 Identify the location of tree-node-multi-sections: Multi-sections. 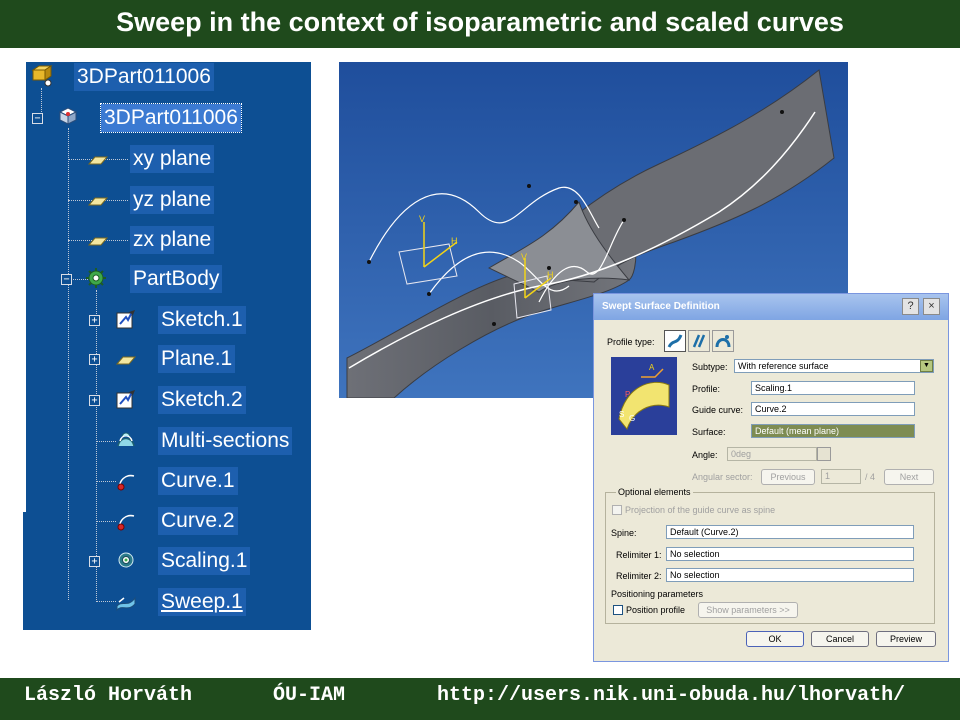
(225, 441).